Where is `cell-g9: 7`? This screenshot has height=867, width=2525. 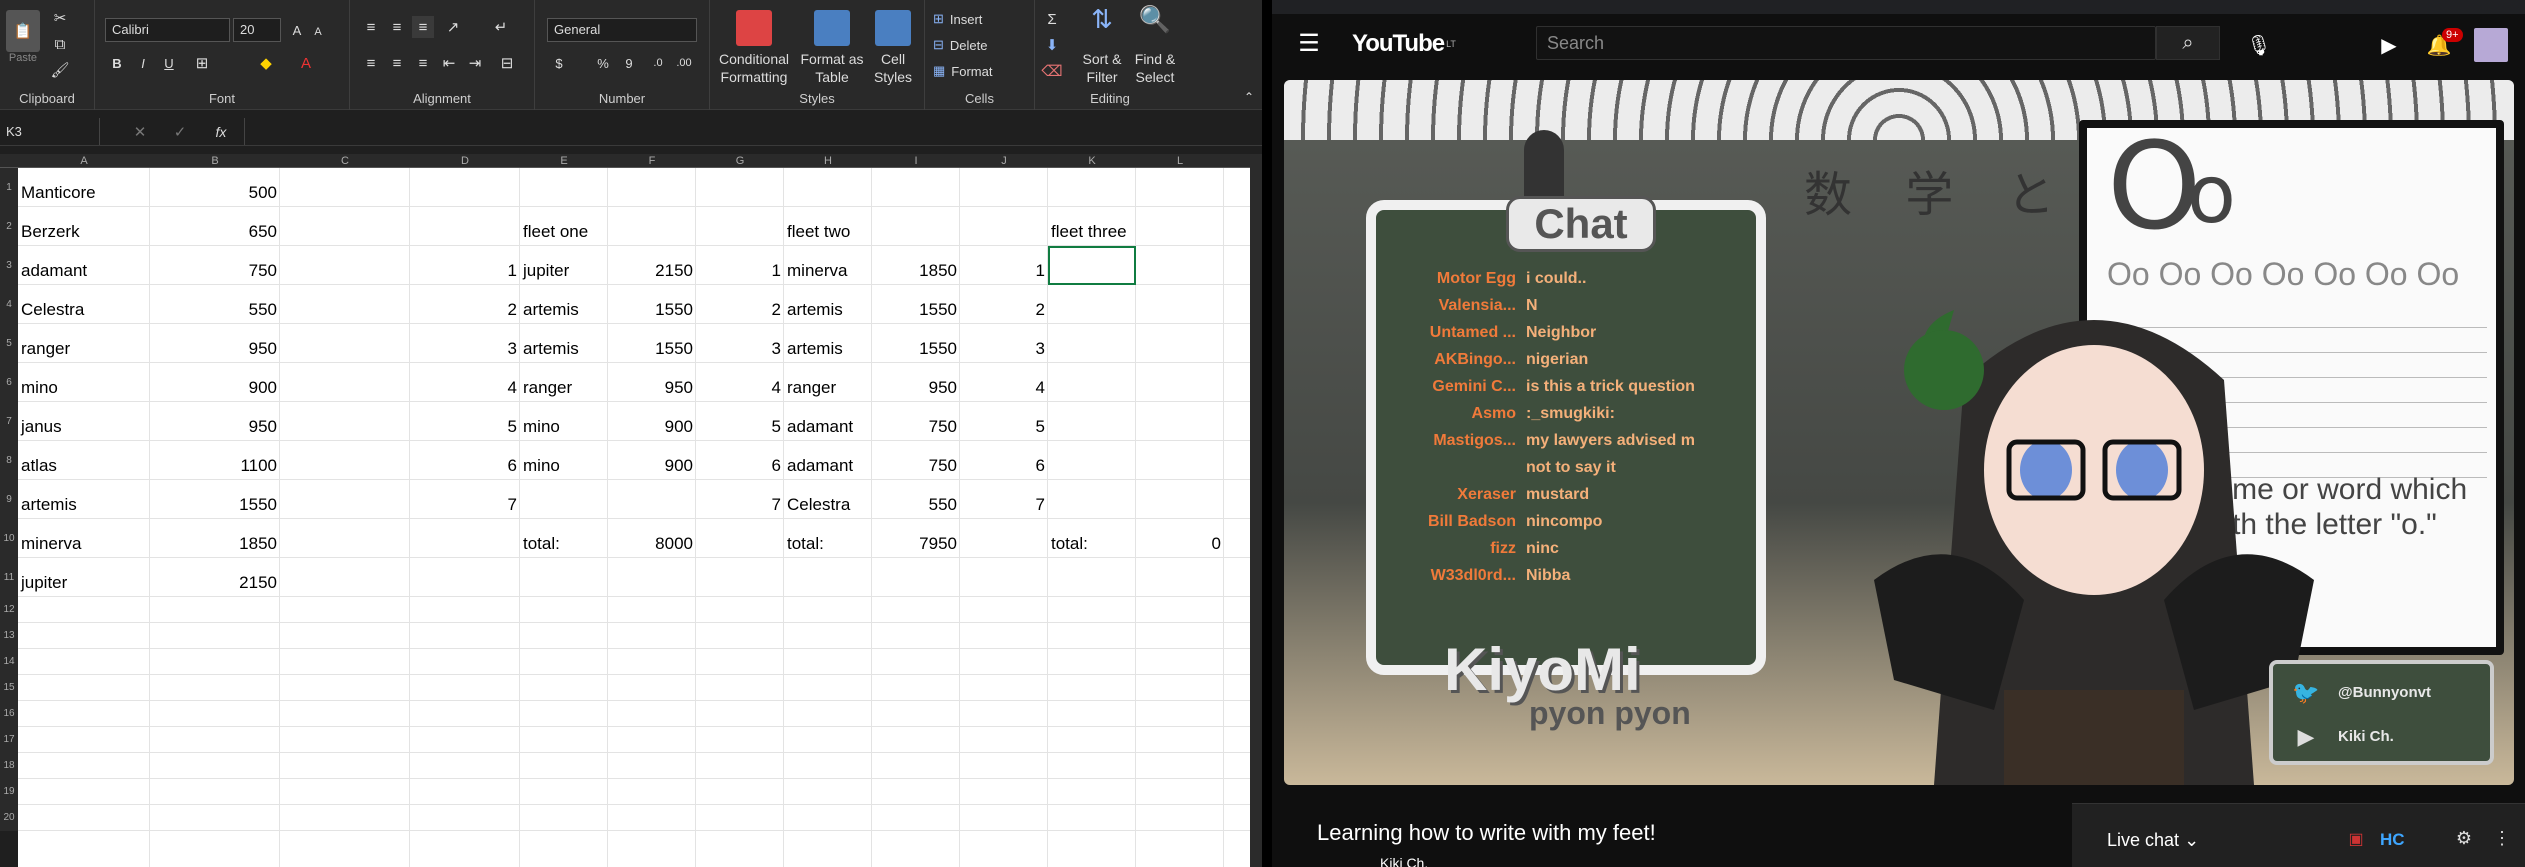 cell-g9: 7 is located at coordinates (740, 499).